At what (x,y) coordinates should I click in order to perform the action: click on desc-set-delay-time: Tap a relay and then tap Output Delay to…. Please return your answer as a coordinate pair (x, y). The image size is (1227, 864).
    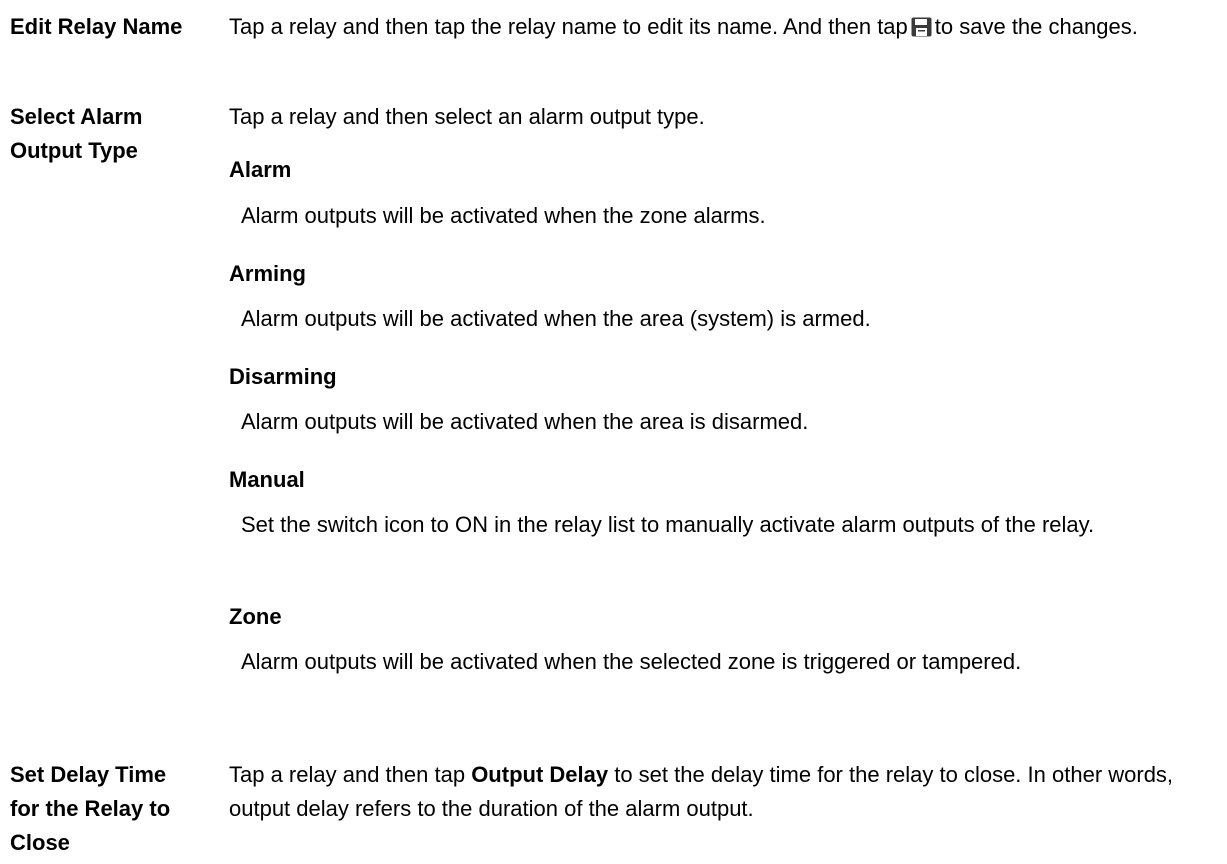
    Looking at the image, I should click on (724, 792).